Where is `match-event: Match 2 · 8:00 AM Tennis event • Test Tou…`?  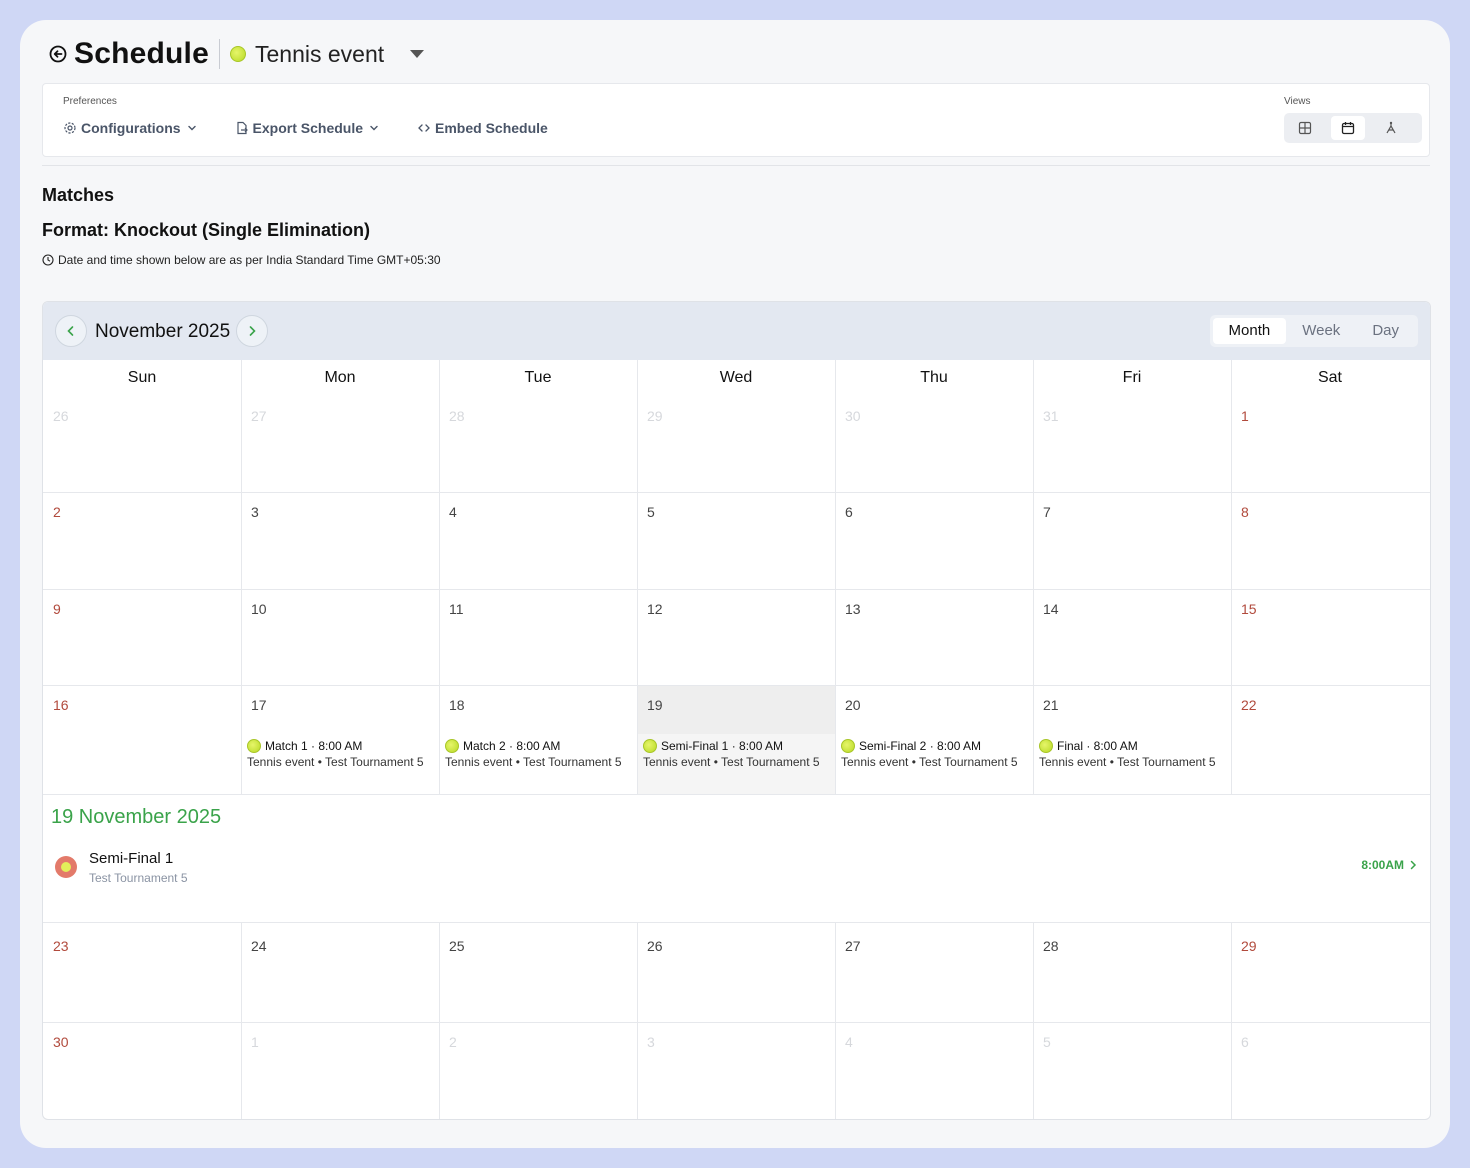 match-event: Match 2 · 8:00 AM Tennis event • Test Tou… is located at coordinates (535, 754).